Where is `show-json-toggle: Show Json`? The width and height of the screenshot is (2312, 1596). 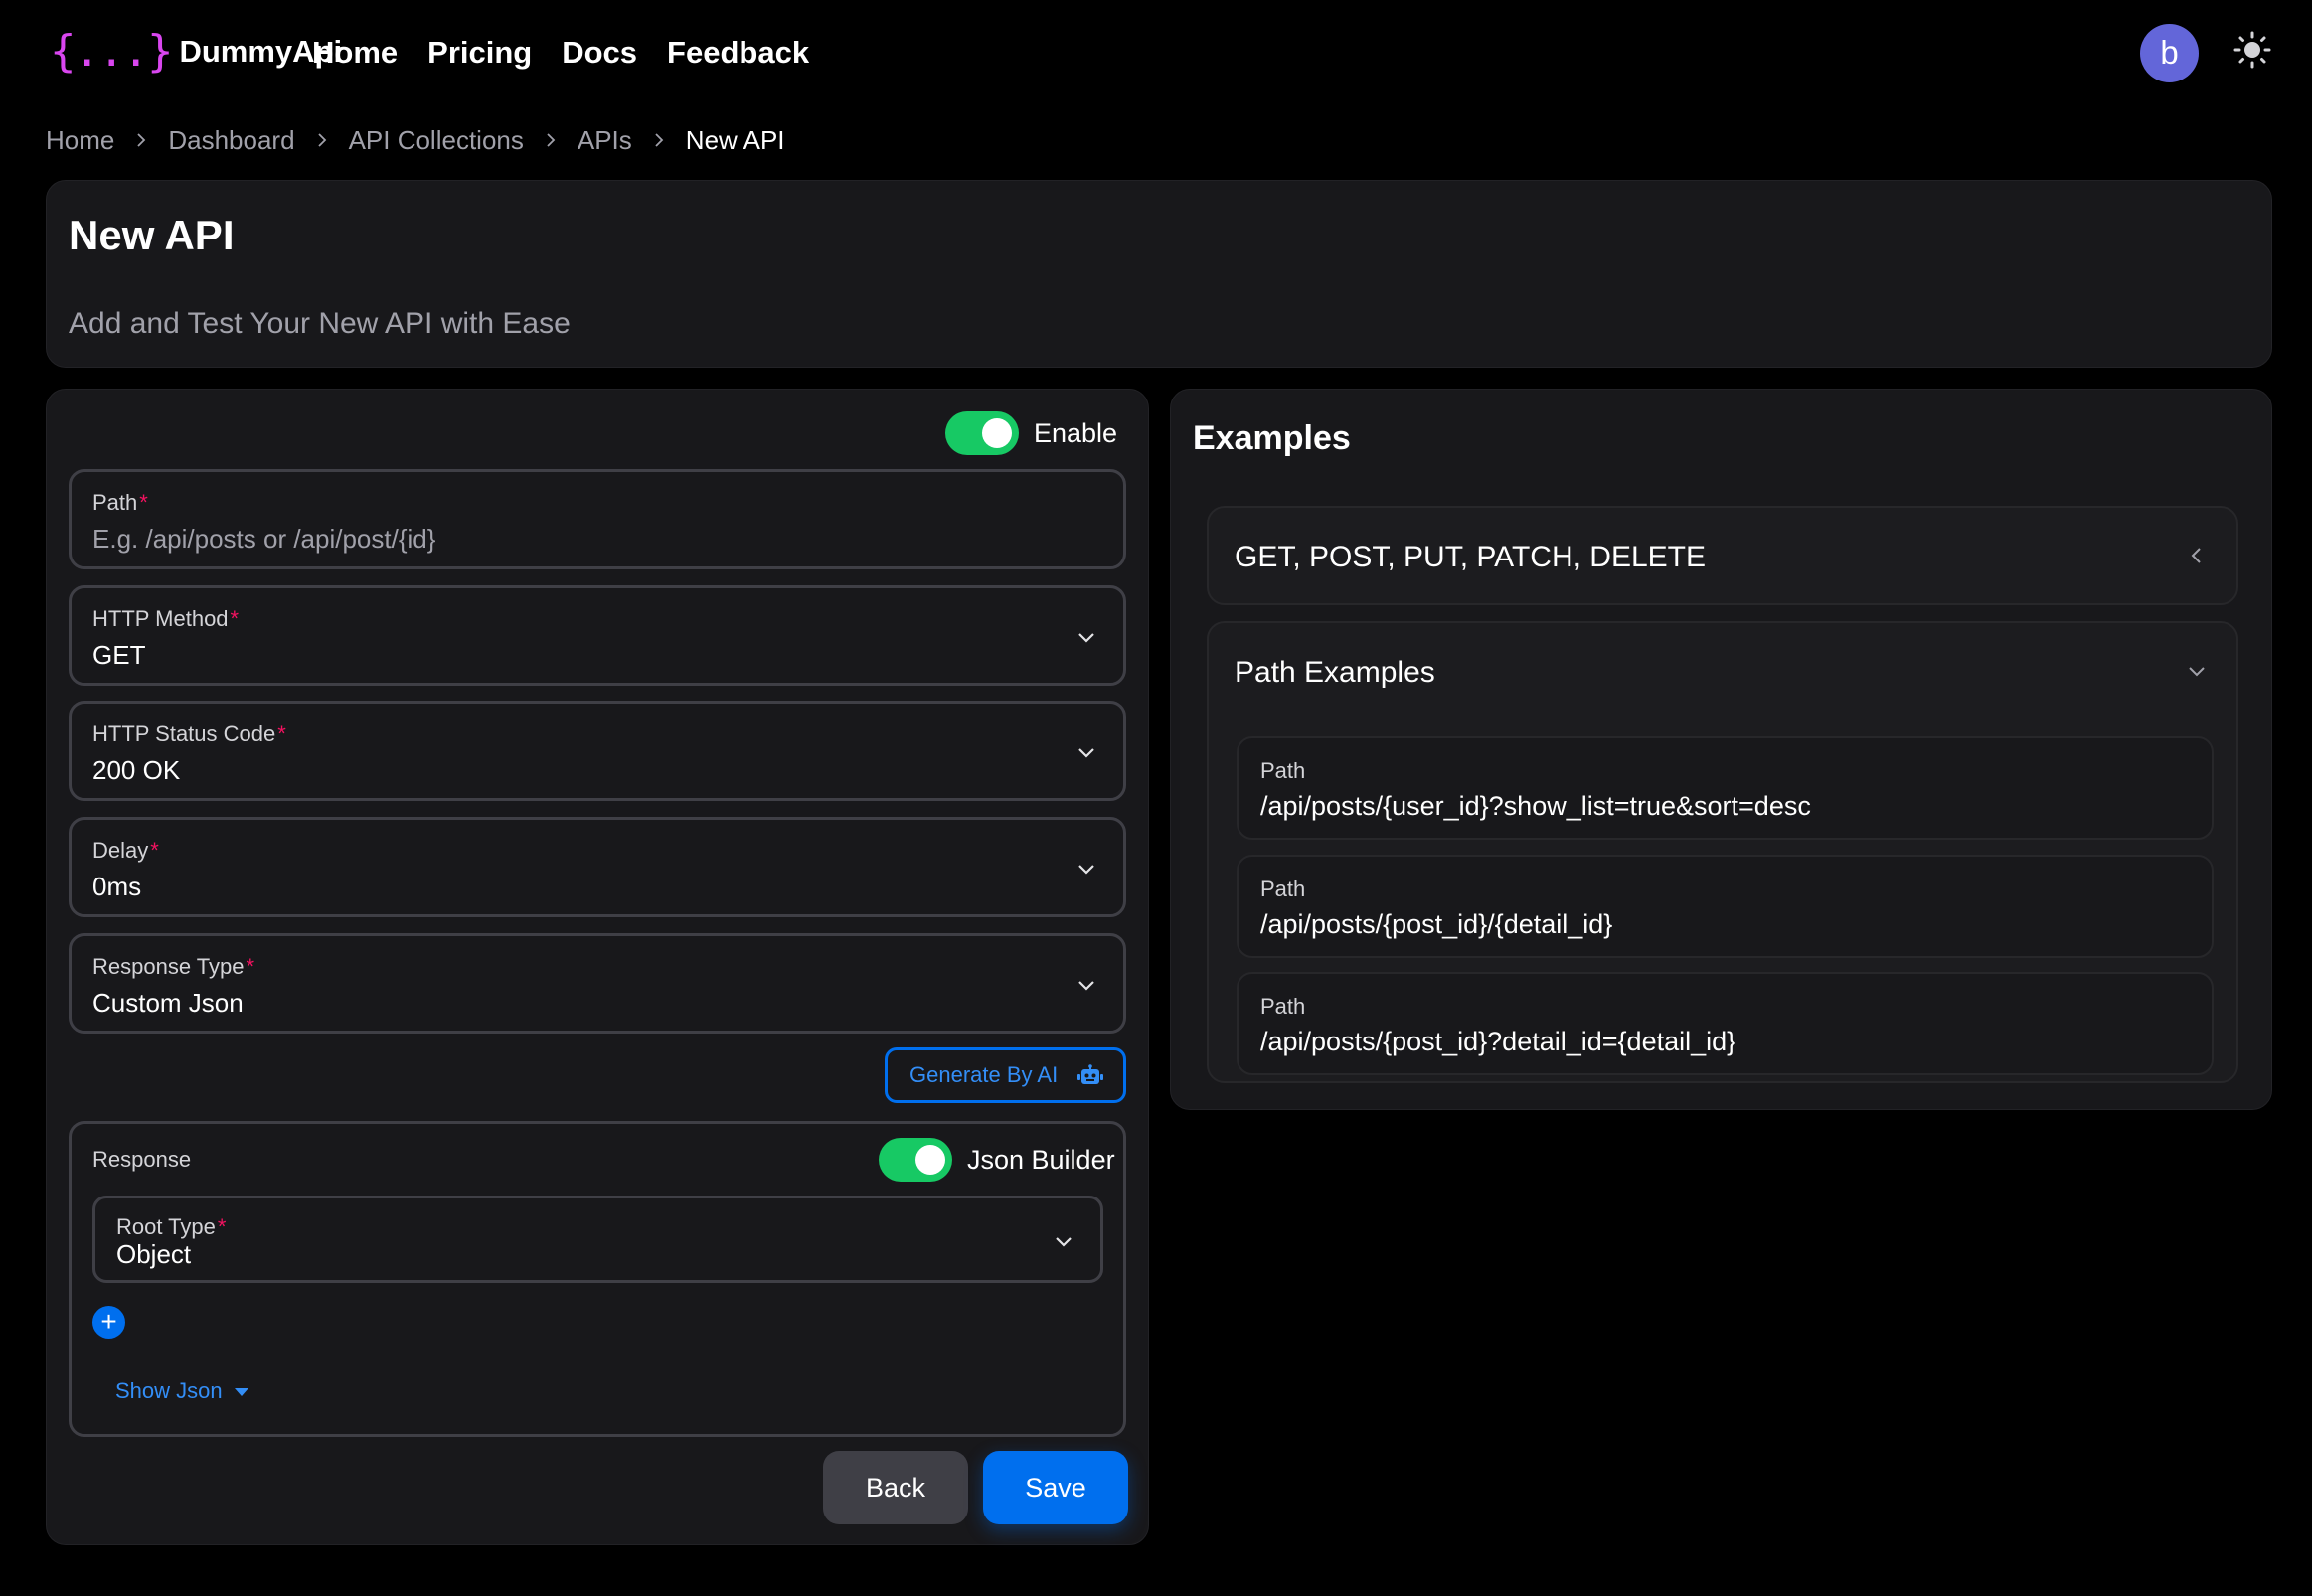 show-json-toggle: Show Json is located at coordinates (181, 1391).